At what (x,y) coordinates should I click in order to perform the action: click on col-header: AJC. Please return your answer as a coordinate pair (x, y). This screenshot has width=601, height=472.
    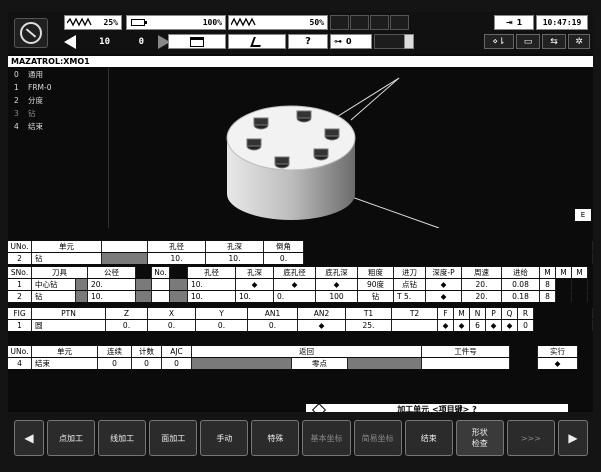
    Looking at the image, I should click on (177, 351).